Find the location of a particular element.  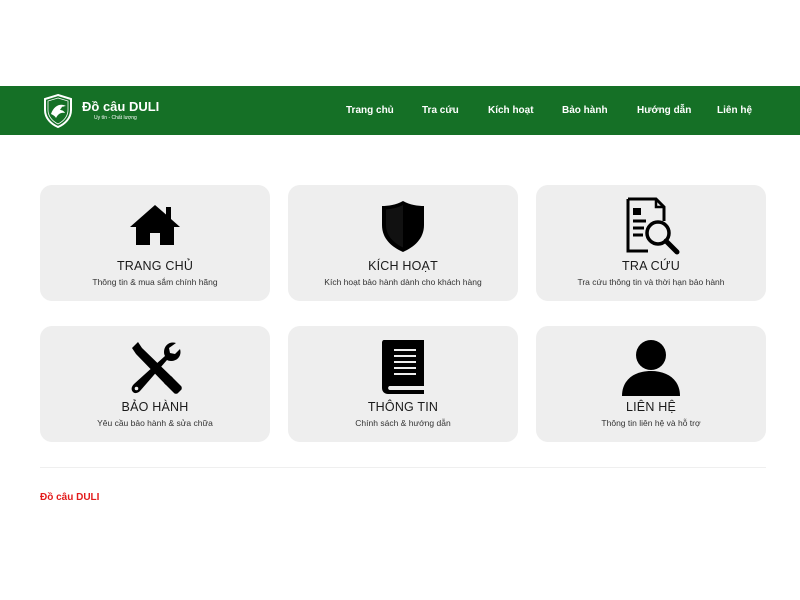

brand-logo-icon is located at coordinates (58, 110).